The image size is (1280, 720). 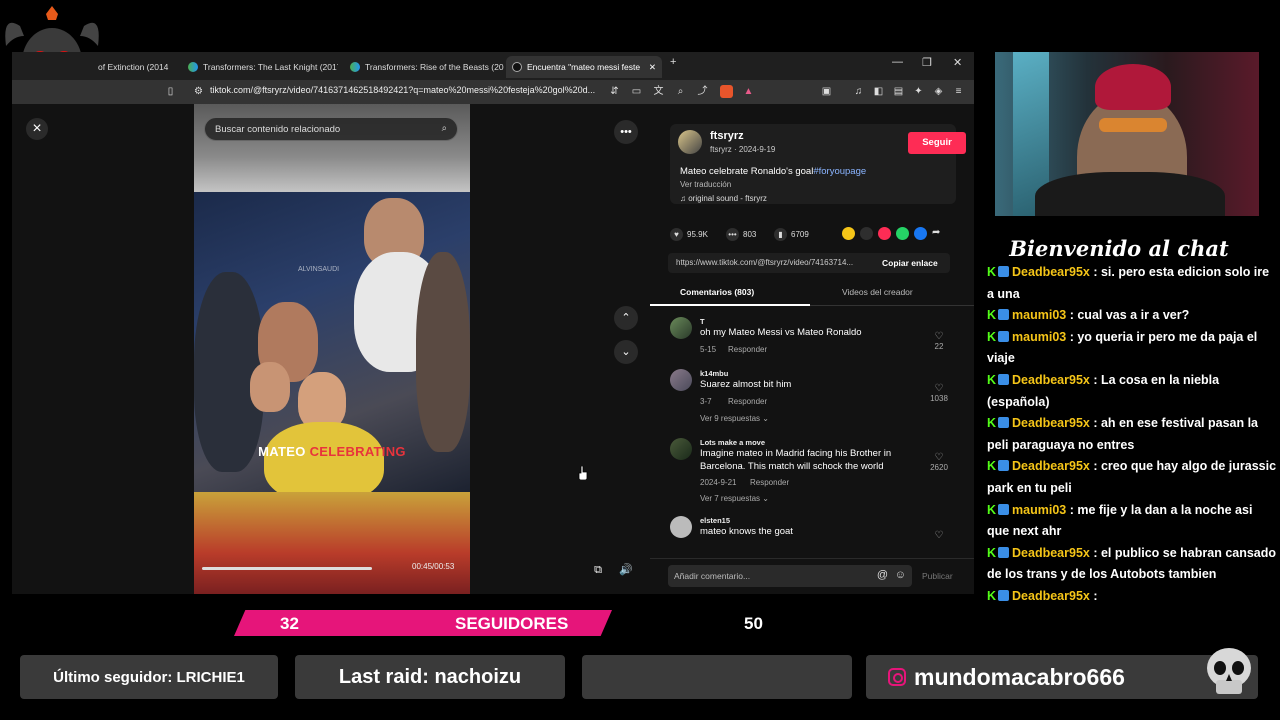 What do you see at coordinates (748, 91) in the screenshot?
I see `rewards-icon: ▲` at bounding box center [748, 91].